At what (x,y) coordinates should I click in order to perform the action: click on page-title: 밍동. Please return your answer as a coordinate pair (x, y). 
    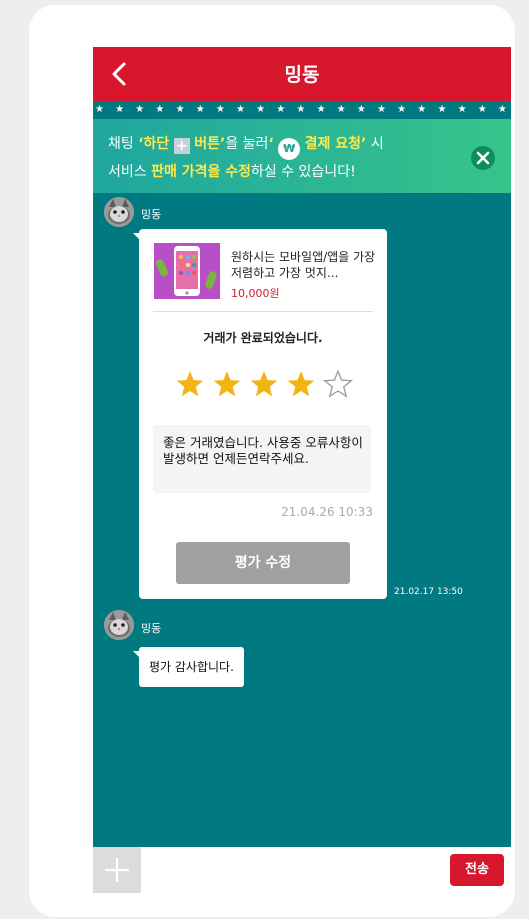
    Looking at the image, I should click on (302, 75).